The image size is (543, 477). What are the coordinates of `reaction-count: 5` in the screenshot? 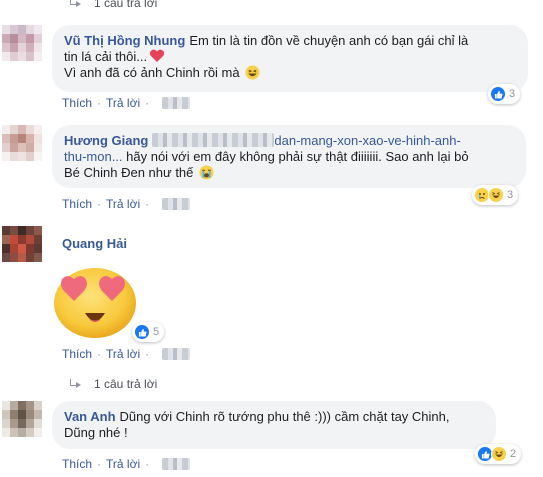 It's located at (156, 332).